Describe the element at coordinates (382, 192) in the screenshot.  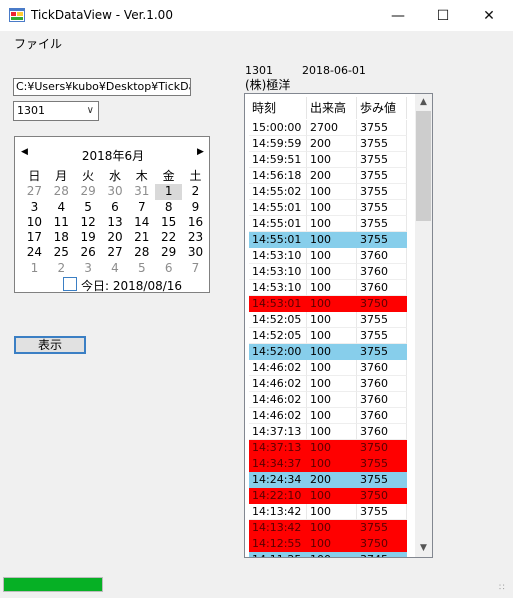
I see `cell-price: 3755` at that location.